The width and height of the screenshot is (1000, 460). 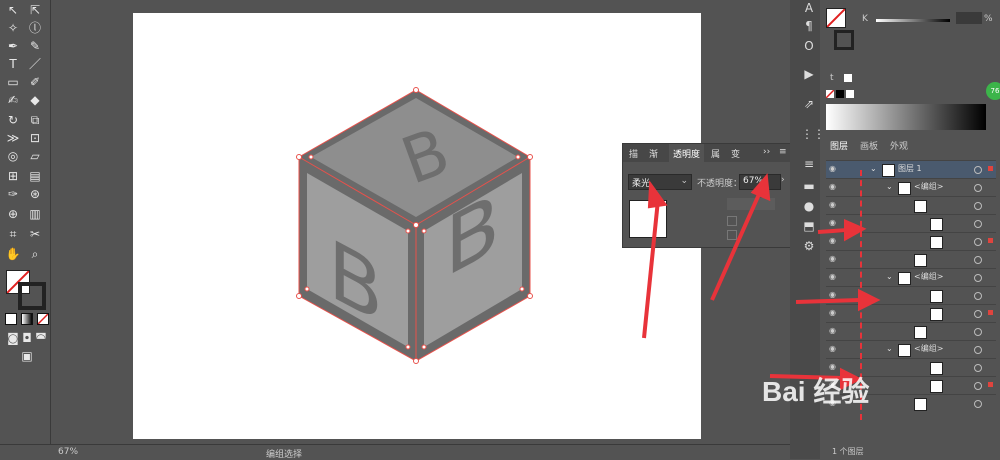 What do you see at coordinates (651, 269) in the screenshot?
I see `arrow-blend-mode` at bounding box center [651, 269].